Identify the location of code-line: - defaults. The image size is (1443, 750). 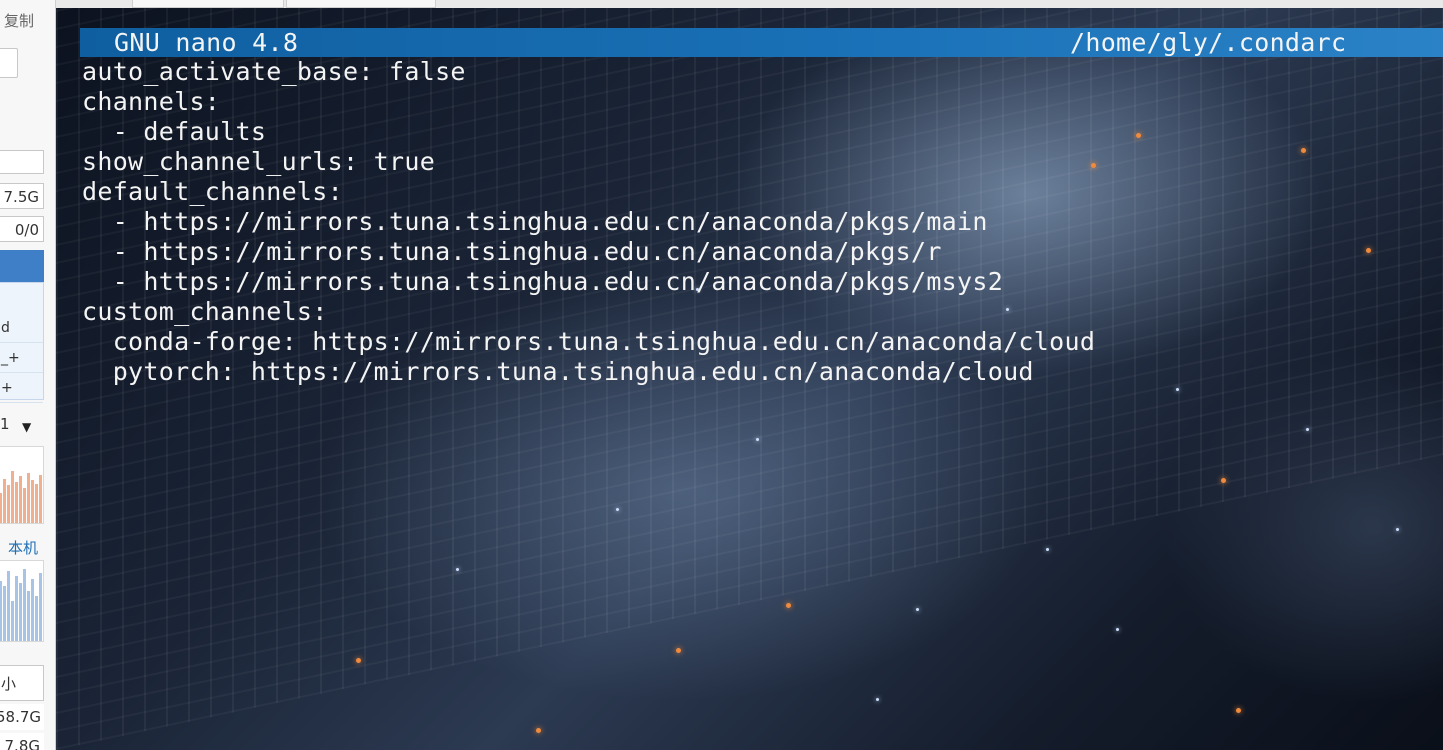
(174, 131).